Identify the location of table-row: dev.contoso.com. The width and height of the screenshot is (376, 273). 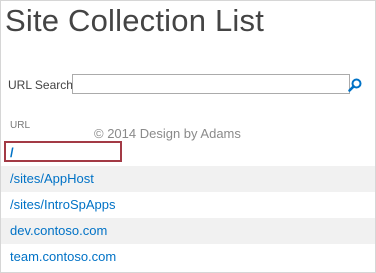
(188, 231).